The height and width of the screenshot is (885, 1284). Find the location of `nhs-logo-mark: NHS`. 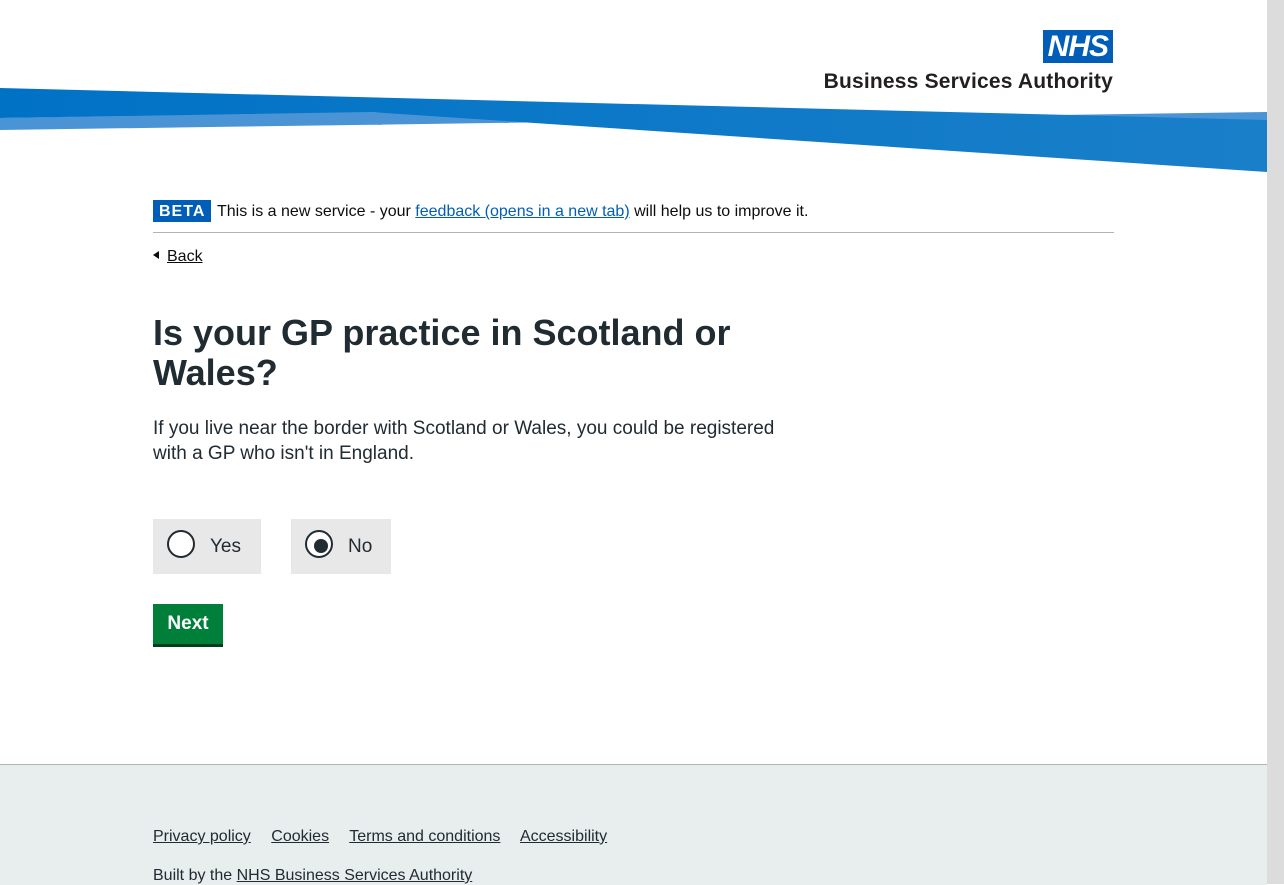

nhs-logo-mark: NHS is located at coordinates (1077, 46).